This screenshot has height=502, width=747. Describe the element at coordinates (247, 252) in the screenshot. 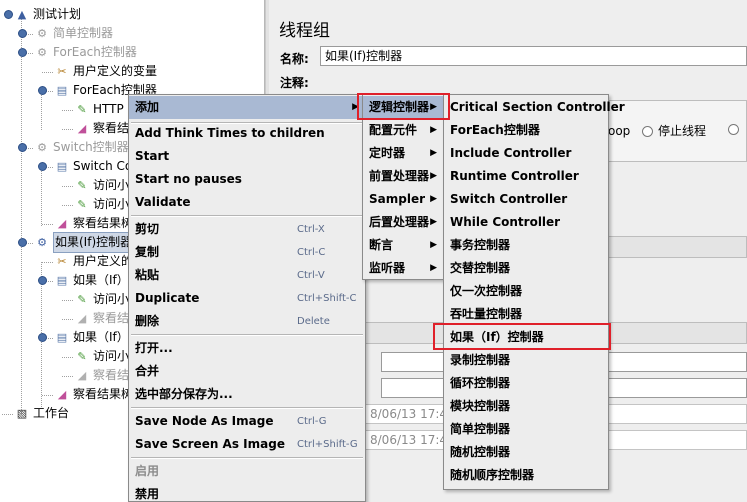

I see `menu-item-copy: 复制 Ctrl-C` at that location.